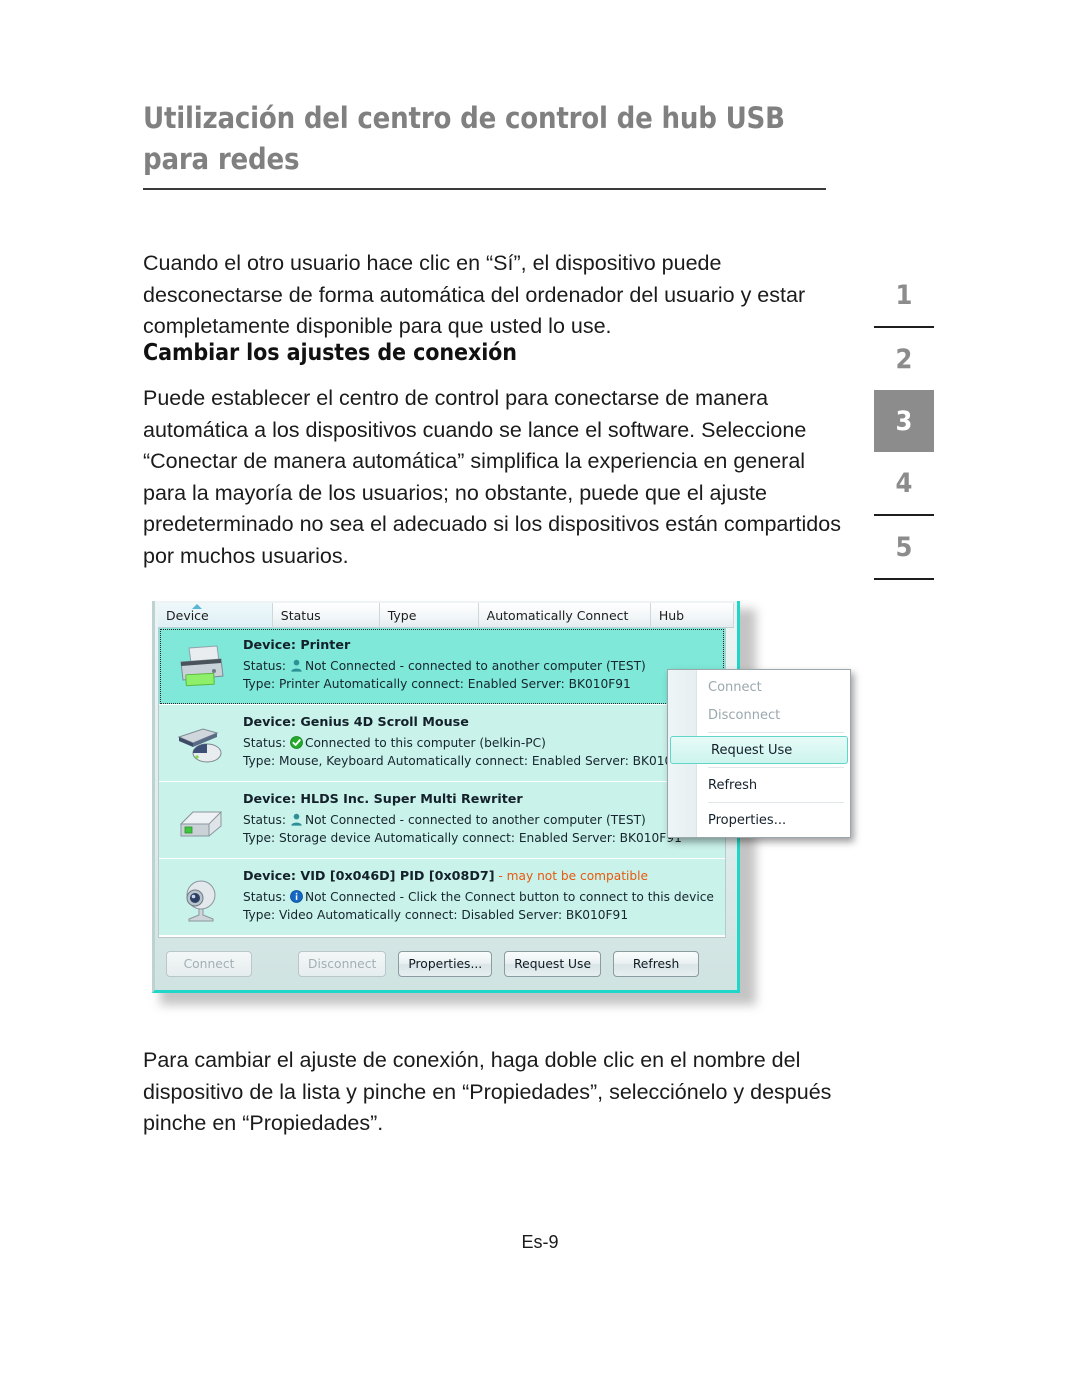 Image resolution: width=1080 pixels, height=1388 pixels. I want to click on context-menu-item-refresh: Refresh, so click(759, 785).